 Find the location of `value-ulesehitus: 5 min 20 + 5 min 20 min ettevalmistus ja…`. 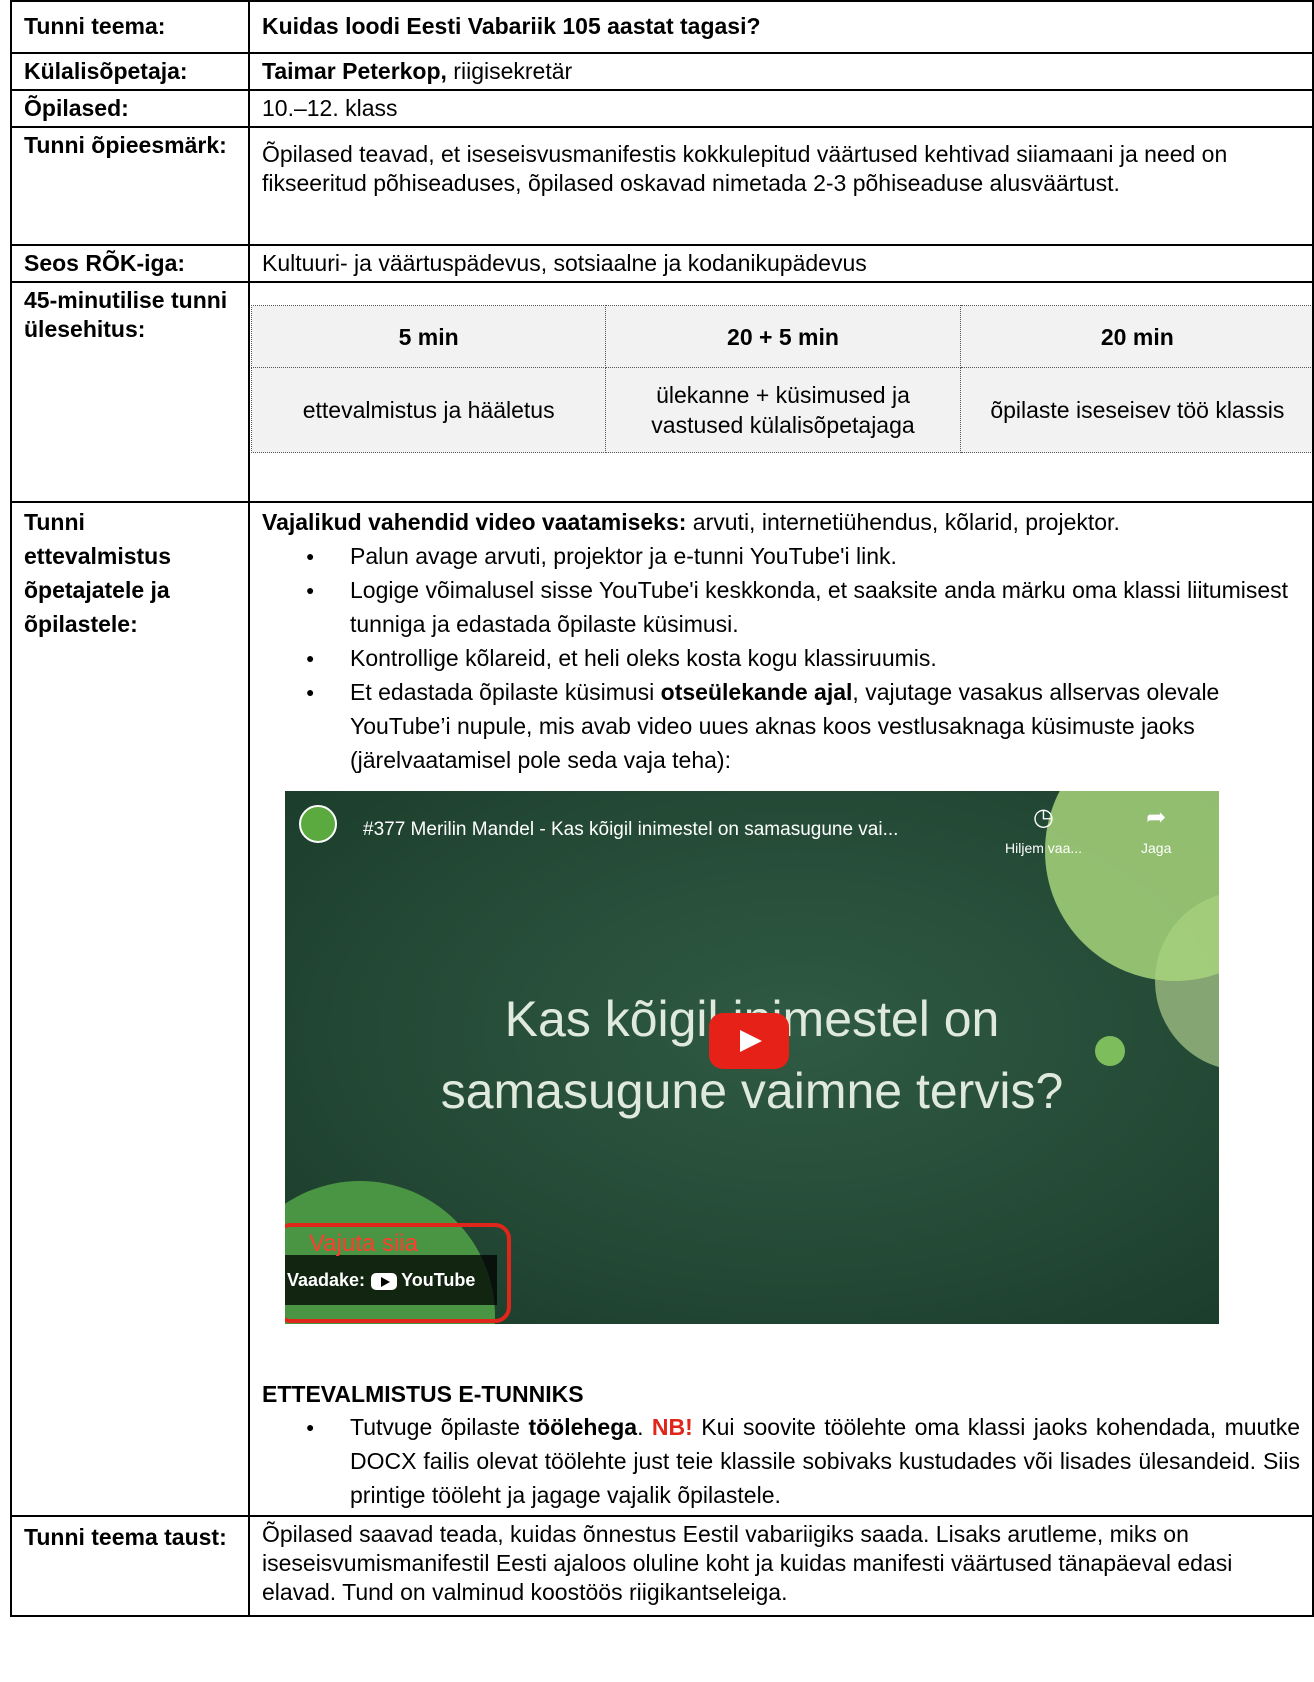

value-ulesehitus: 5 min 20 + 5 min 20 min ettevalmistus ja… is located at coordinates (781, 392).